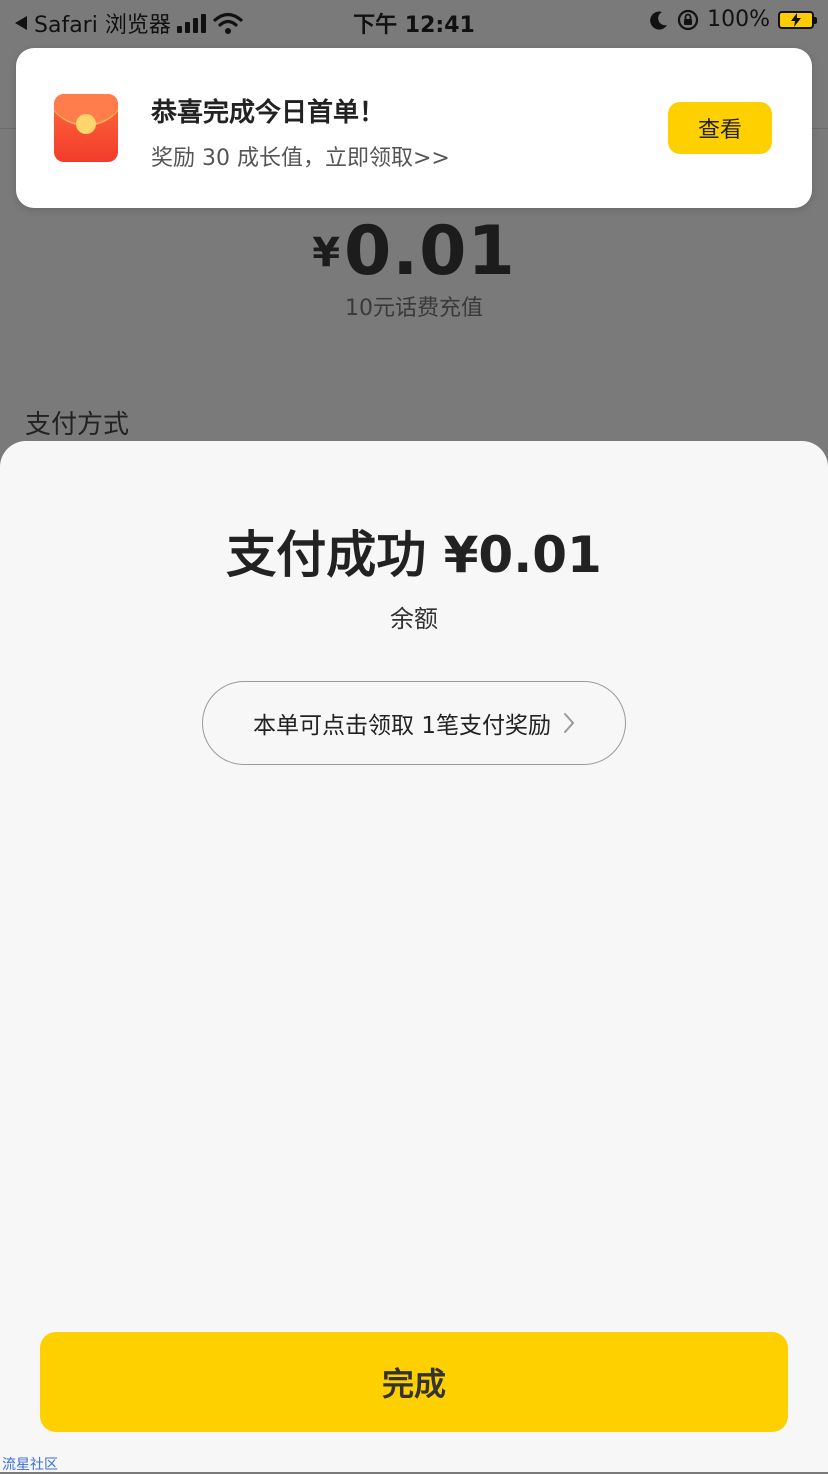 The width and height of the screenshot is (828, 1474). Describe the element at coordinates (86, 128) in the screenshot. I see `red-envelope-icon` at that location.